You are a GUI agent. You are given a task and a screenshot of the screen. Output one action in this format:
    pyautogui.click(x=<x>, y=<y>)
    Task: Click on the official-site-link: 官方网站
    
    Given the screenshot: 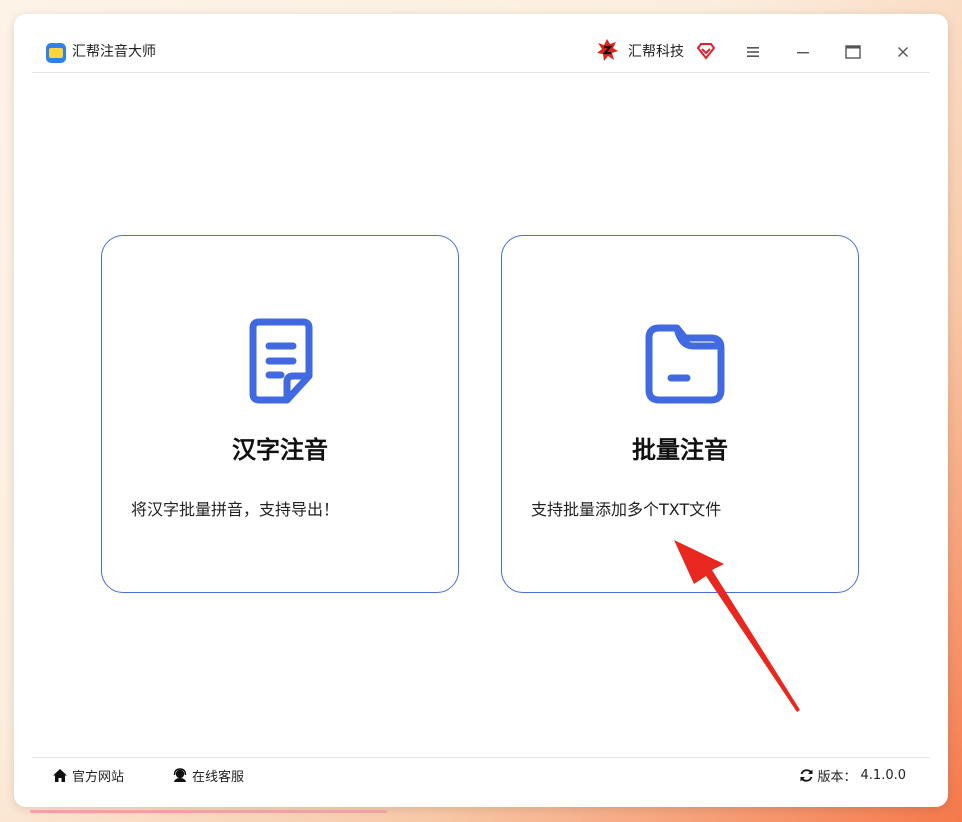 What is the action you would take?
    pyautogui.click(x=88, y=775)
    